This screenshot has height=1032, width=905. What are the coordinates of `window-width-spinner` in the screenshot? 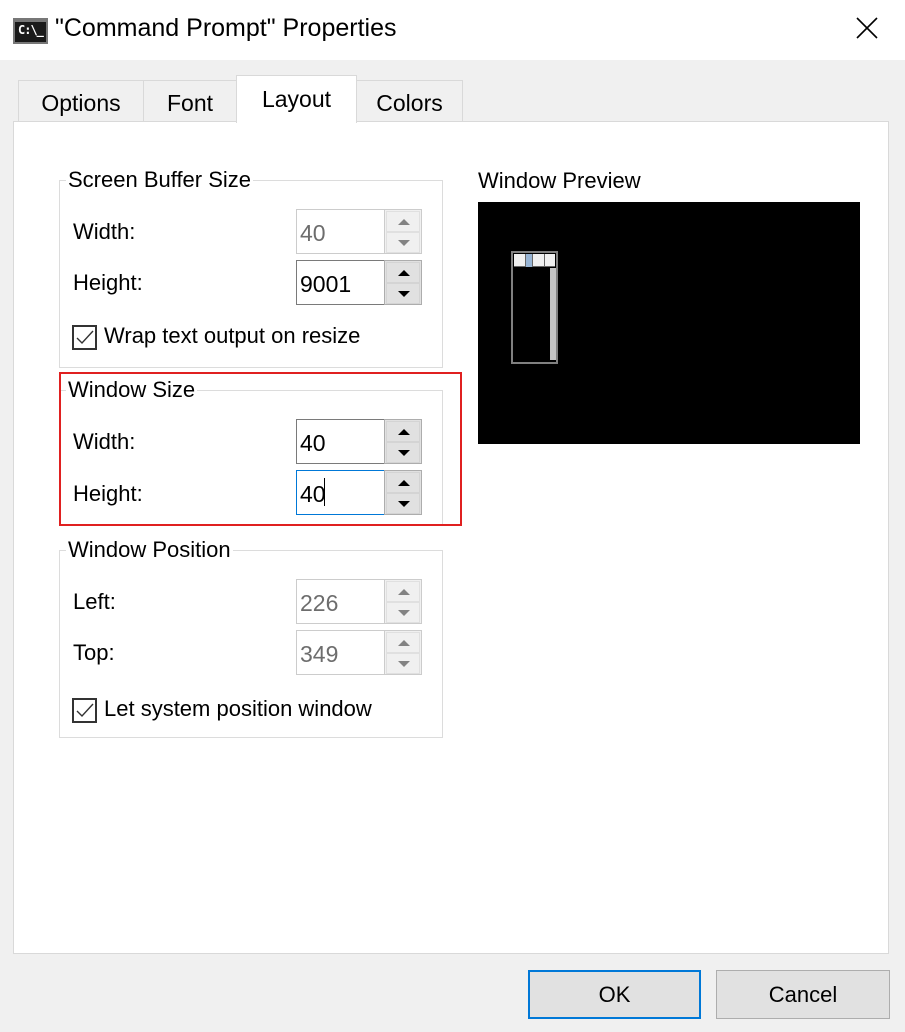 It's located at (359, 441).